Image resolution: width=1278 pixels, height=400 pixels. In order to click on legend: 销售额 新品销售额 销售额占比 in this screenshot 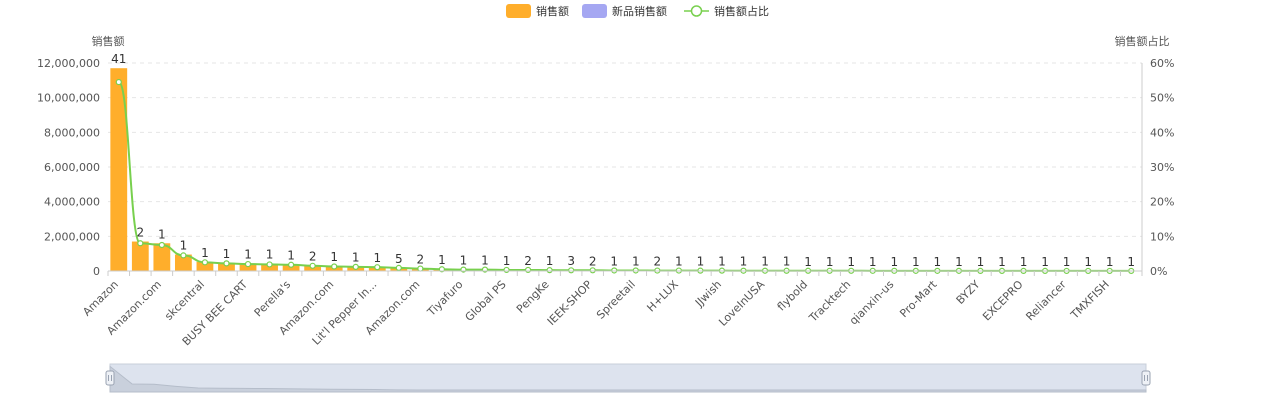, I will do `click(637, 11)`.